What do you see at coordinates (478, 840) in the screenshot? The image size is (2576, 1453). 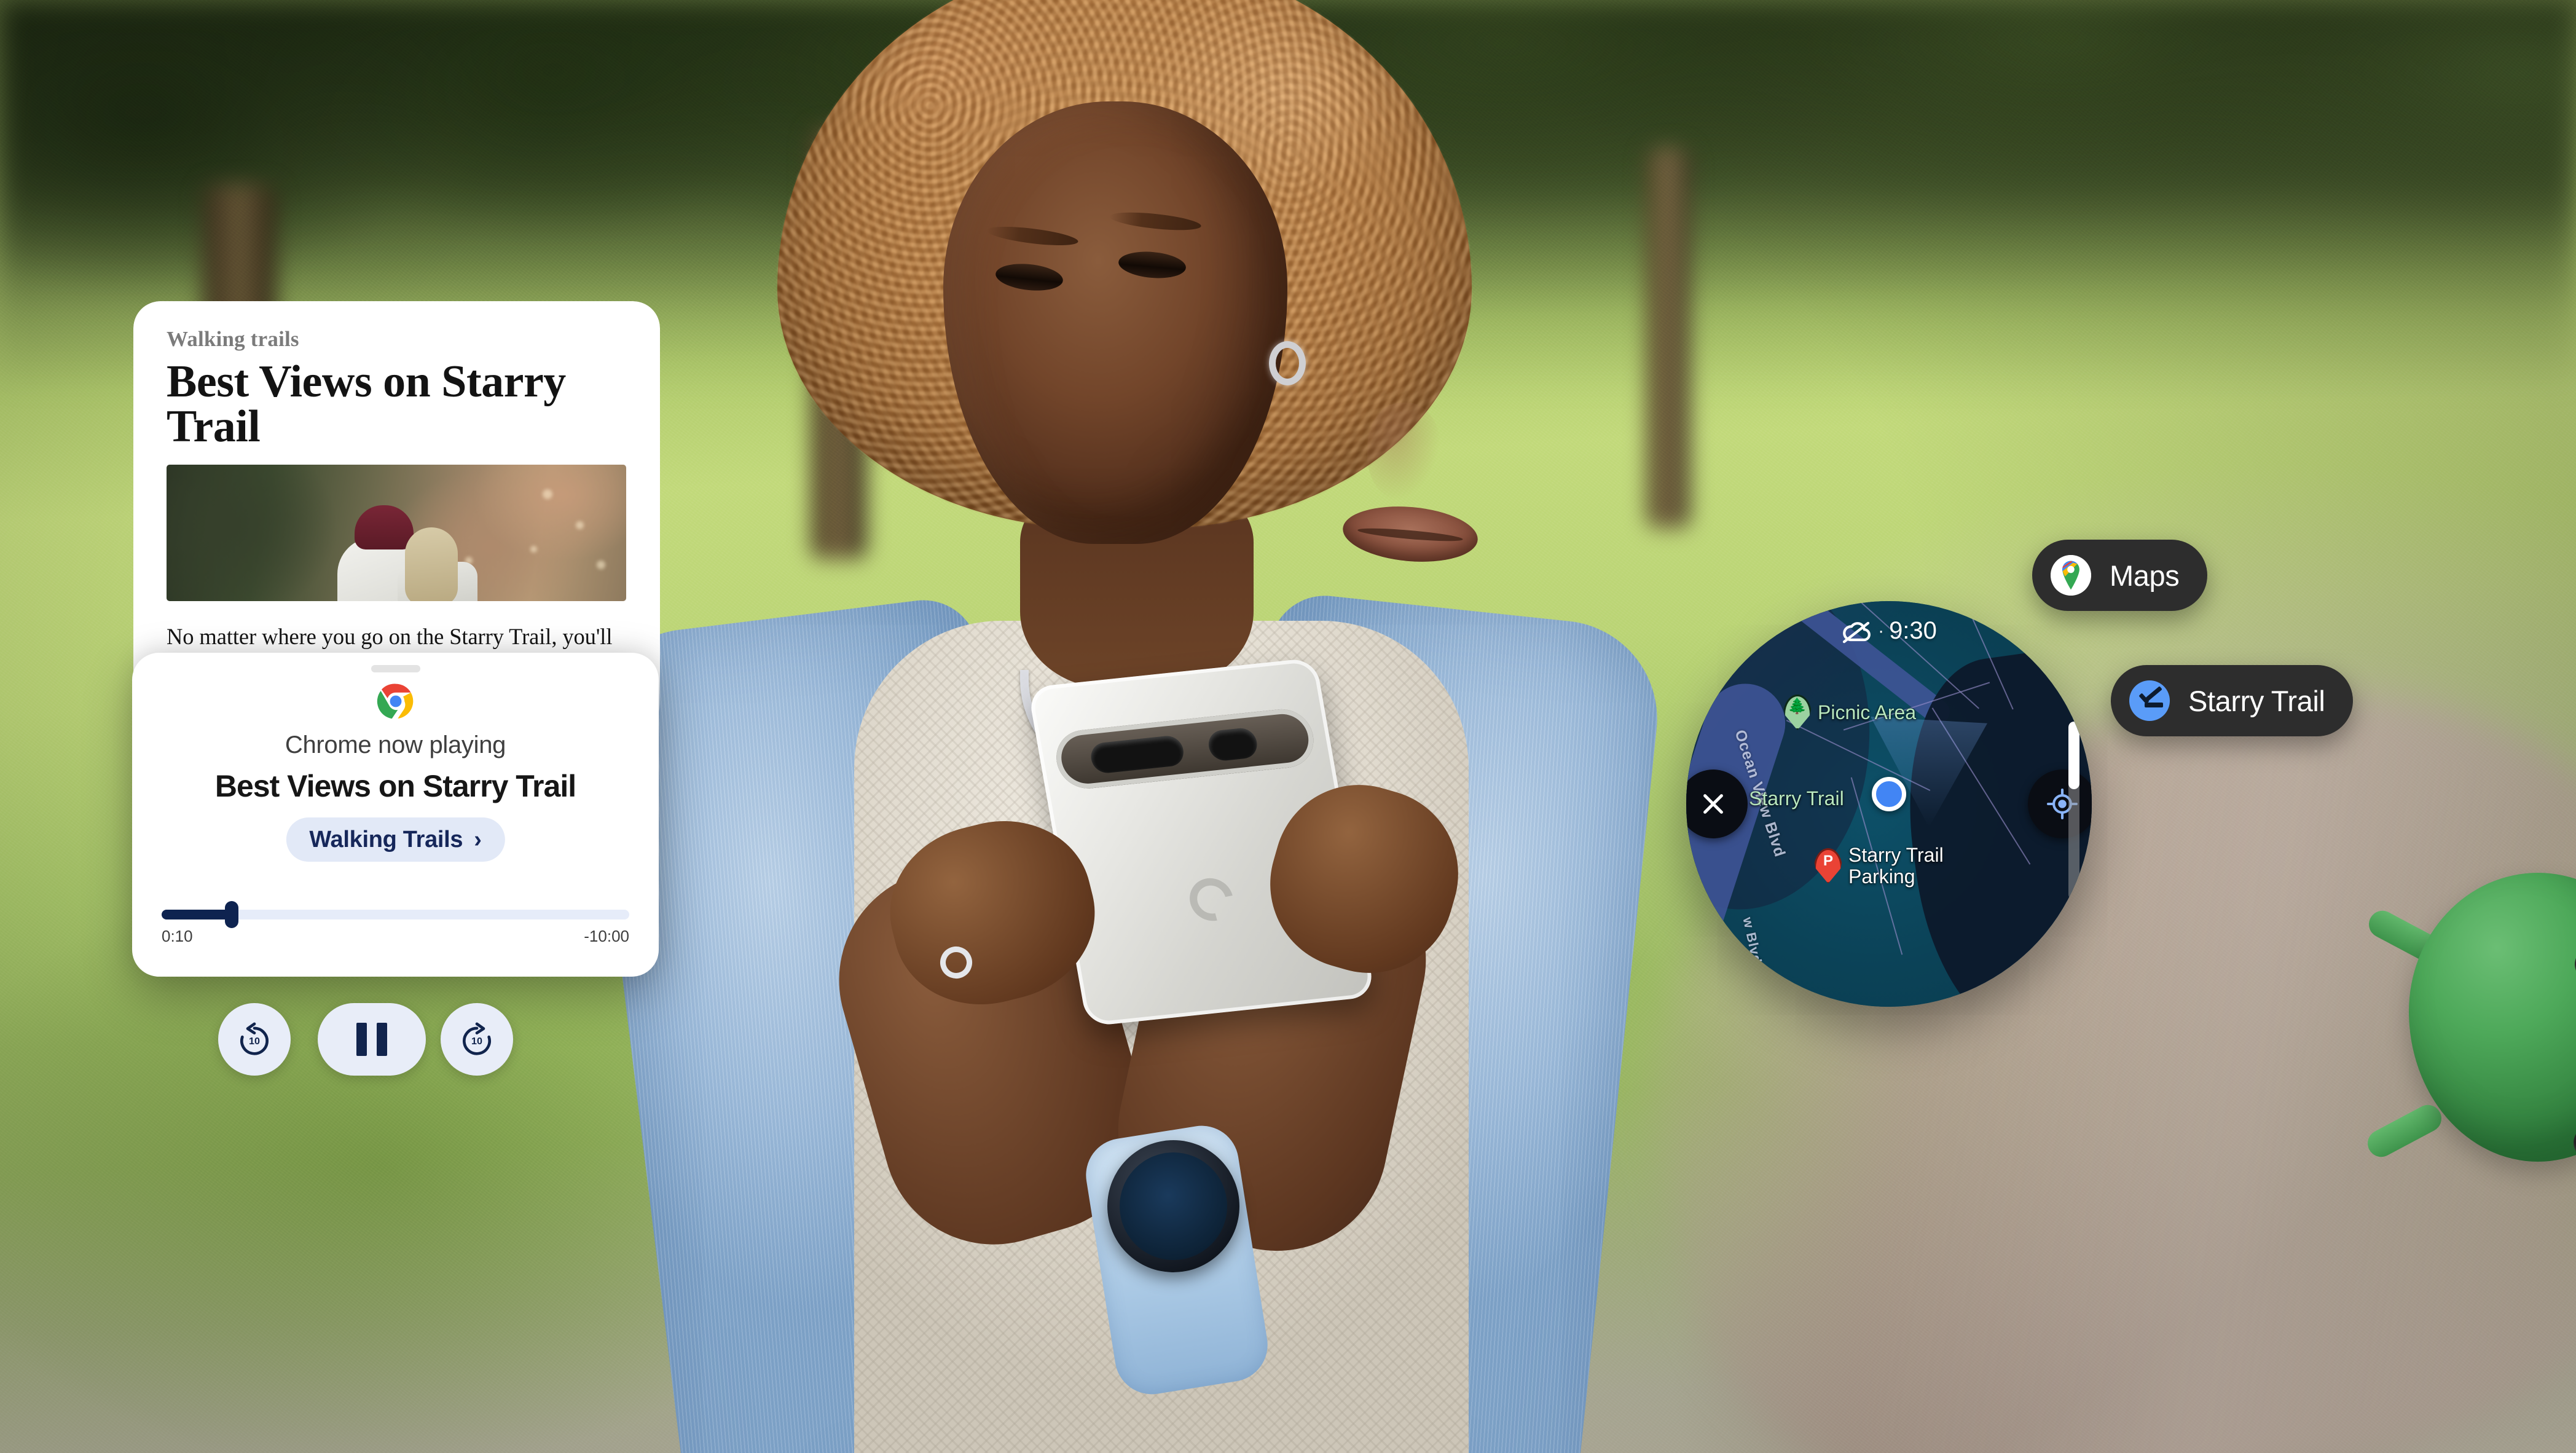 I see `chevron-right-icon: ›` at bounding box center [478, 840].